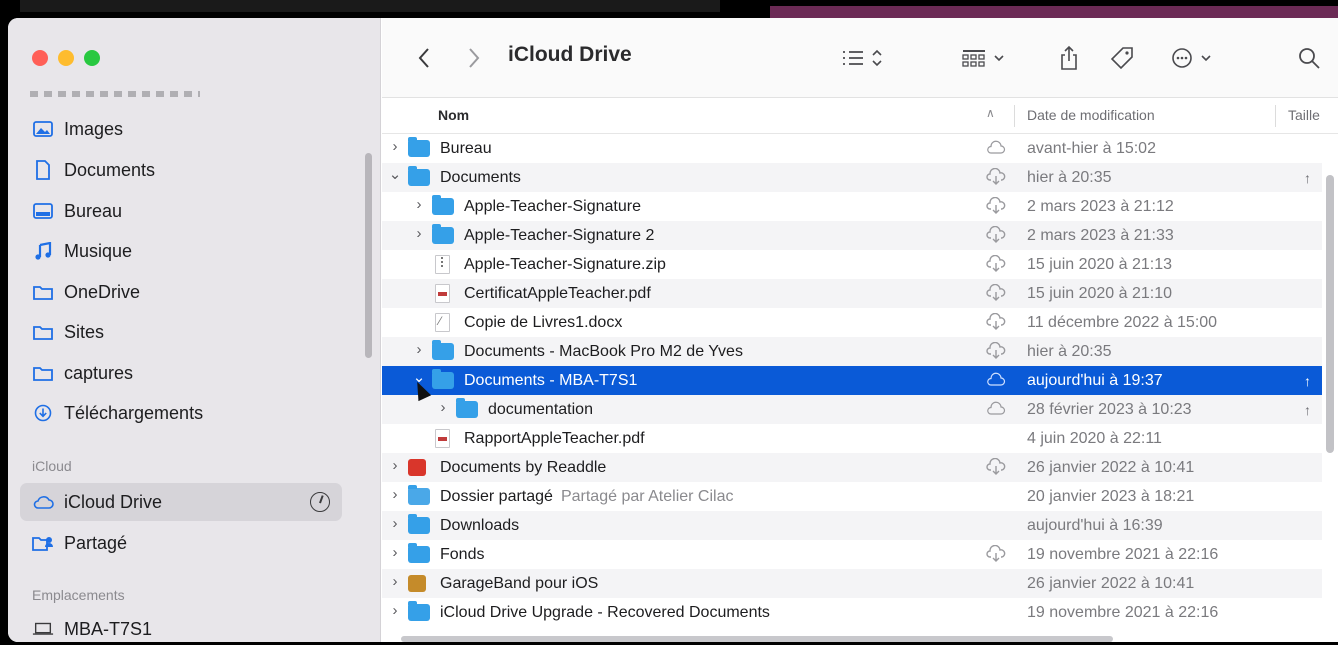  I want to click on sidebar-item-telechargements: Téléchargements, so click(181, 413).